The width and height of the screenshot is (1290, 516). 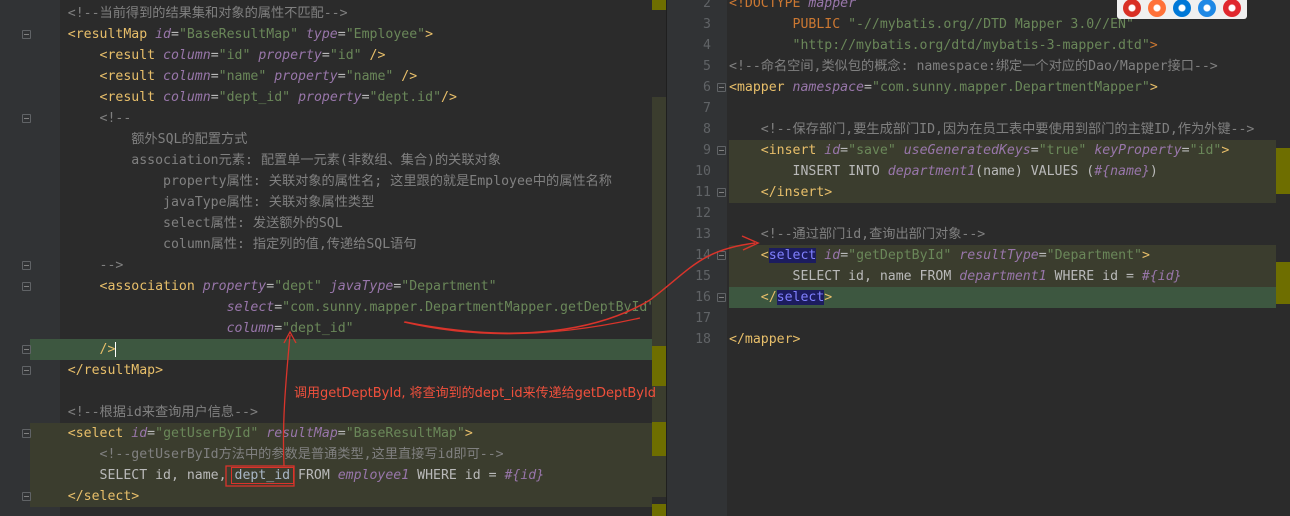 I want to click on code-text: </resultMap>, so click(x=99, y=370).